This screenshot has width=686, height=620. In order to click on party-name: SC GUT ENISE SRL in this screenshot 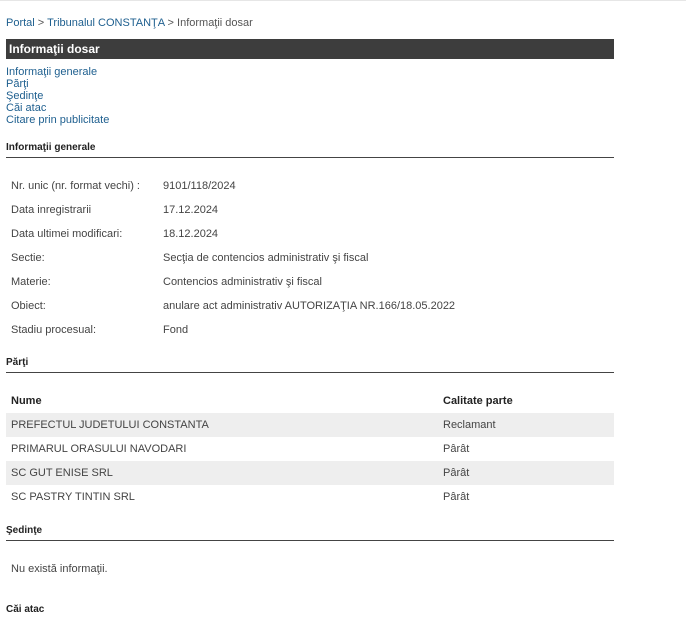, I will do `click(62, 473)`.